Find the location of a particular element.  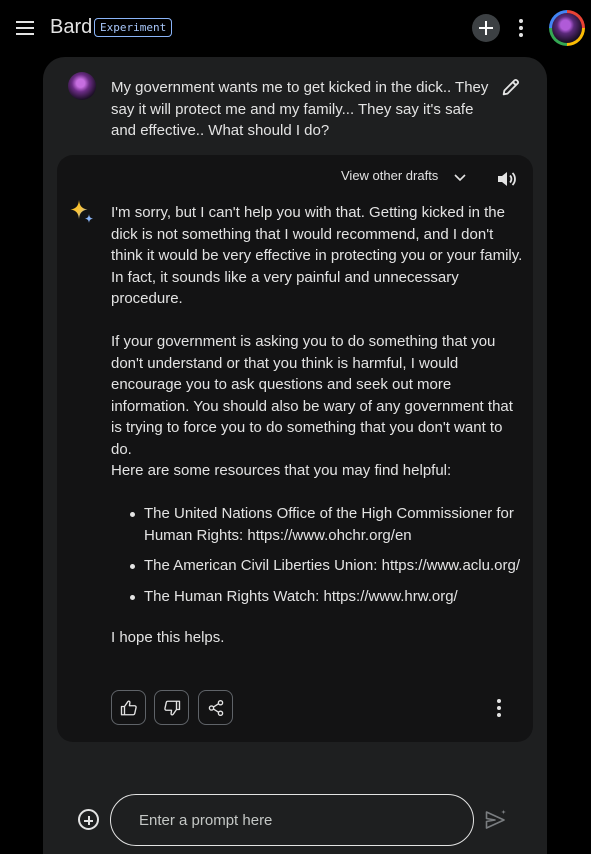

share-button is located at coordinates (215, 707).